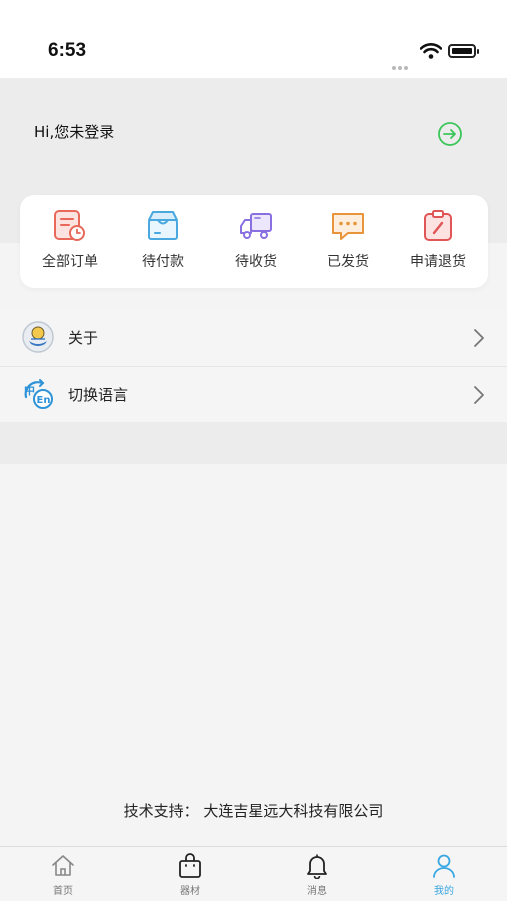  What do you see at coordinates (253, 443) in the screenshot?
I see `section-spacer` at bounding box center [253, 443].